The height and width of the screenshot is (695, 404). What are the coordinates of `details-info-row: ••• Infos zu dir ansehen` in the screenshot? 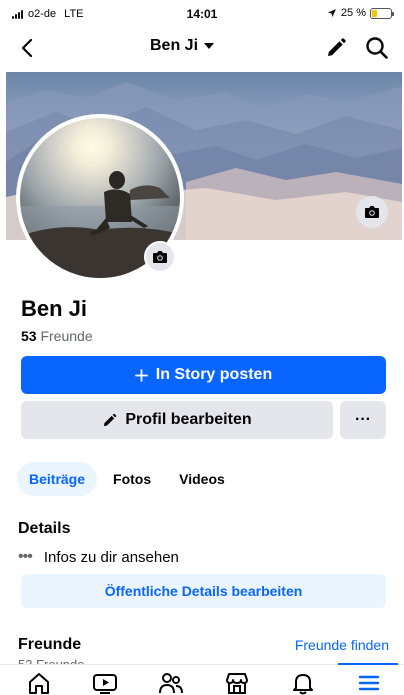 It's located at (98, 557).